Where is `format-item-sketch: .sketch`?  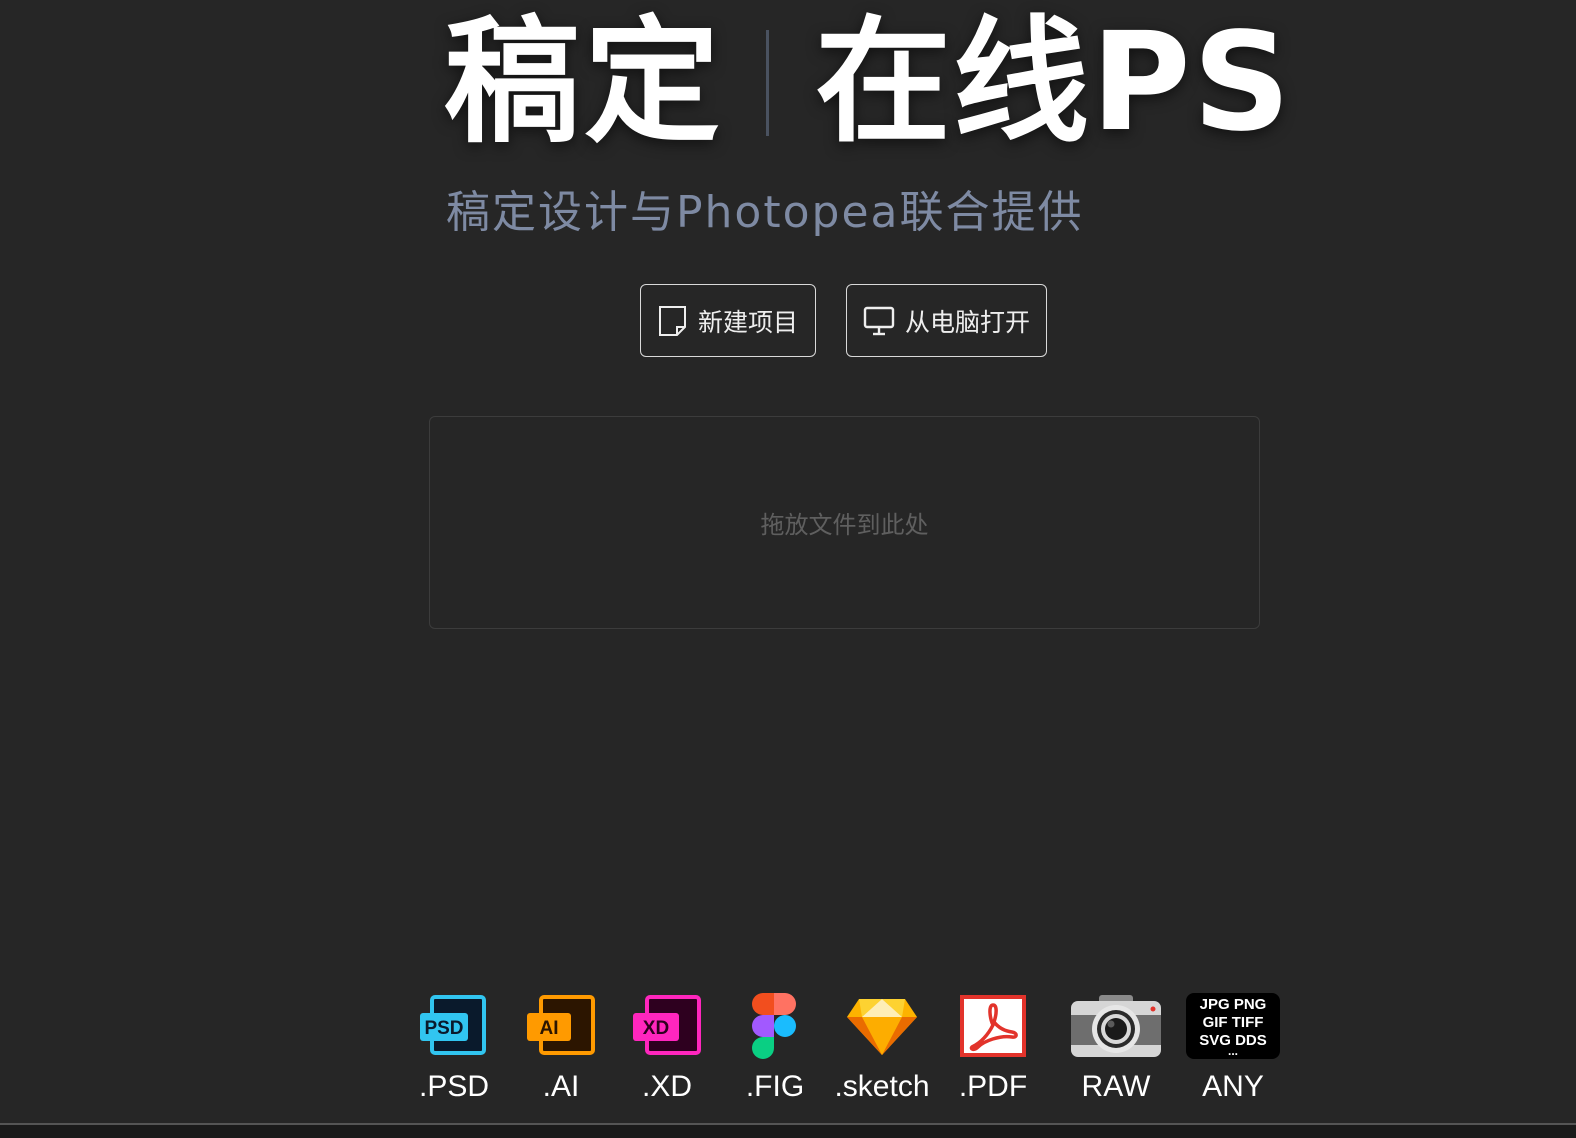 format-item-sketch: .sketch is located at coordinates (882, 1047).